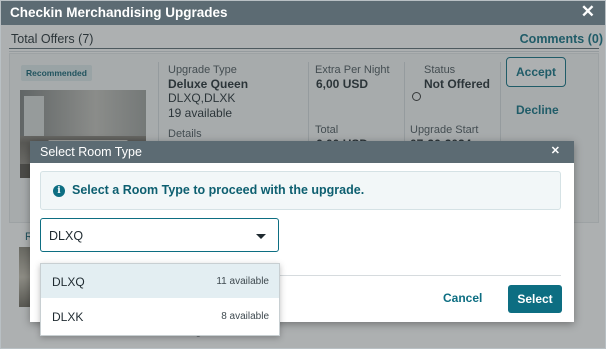 The image size is (608, 351). Describe the element at coordinates (303, 13) in the screenshot. I see `window-header: Checkin Merchandising Upgrades ✕` at that location.